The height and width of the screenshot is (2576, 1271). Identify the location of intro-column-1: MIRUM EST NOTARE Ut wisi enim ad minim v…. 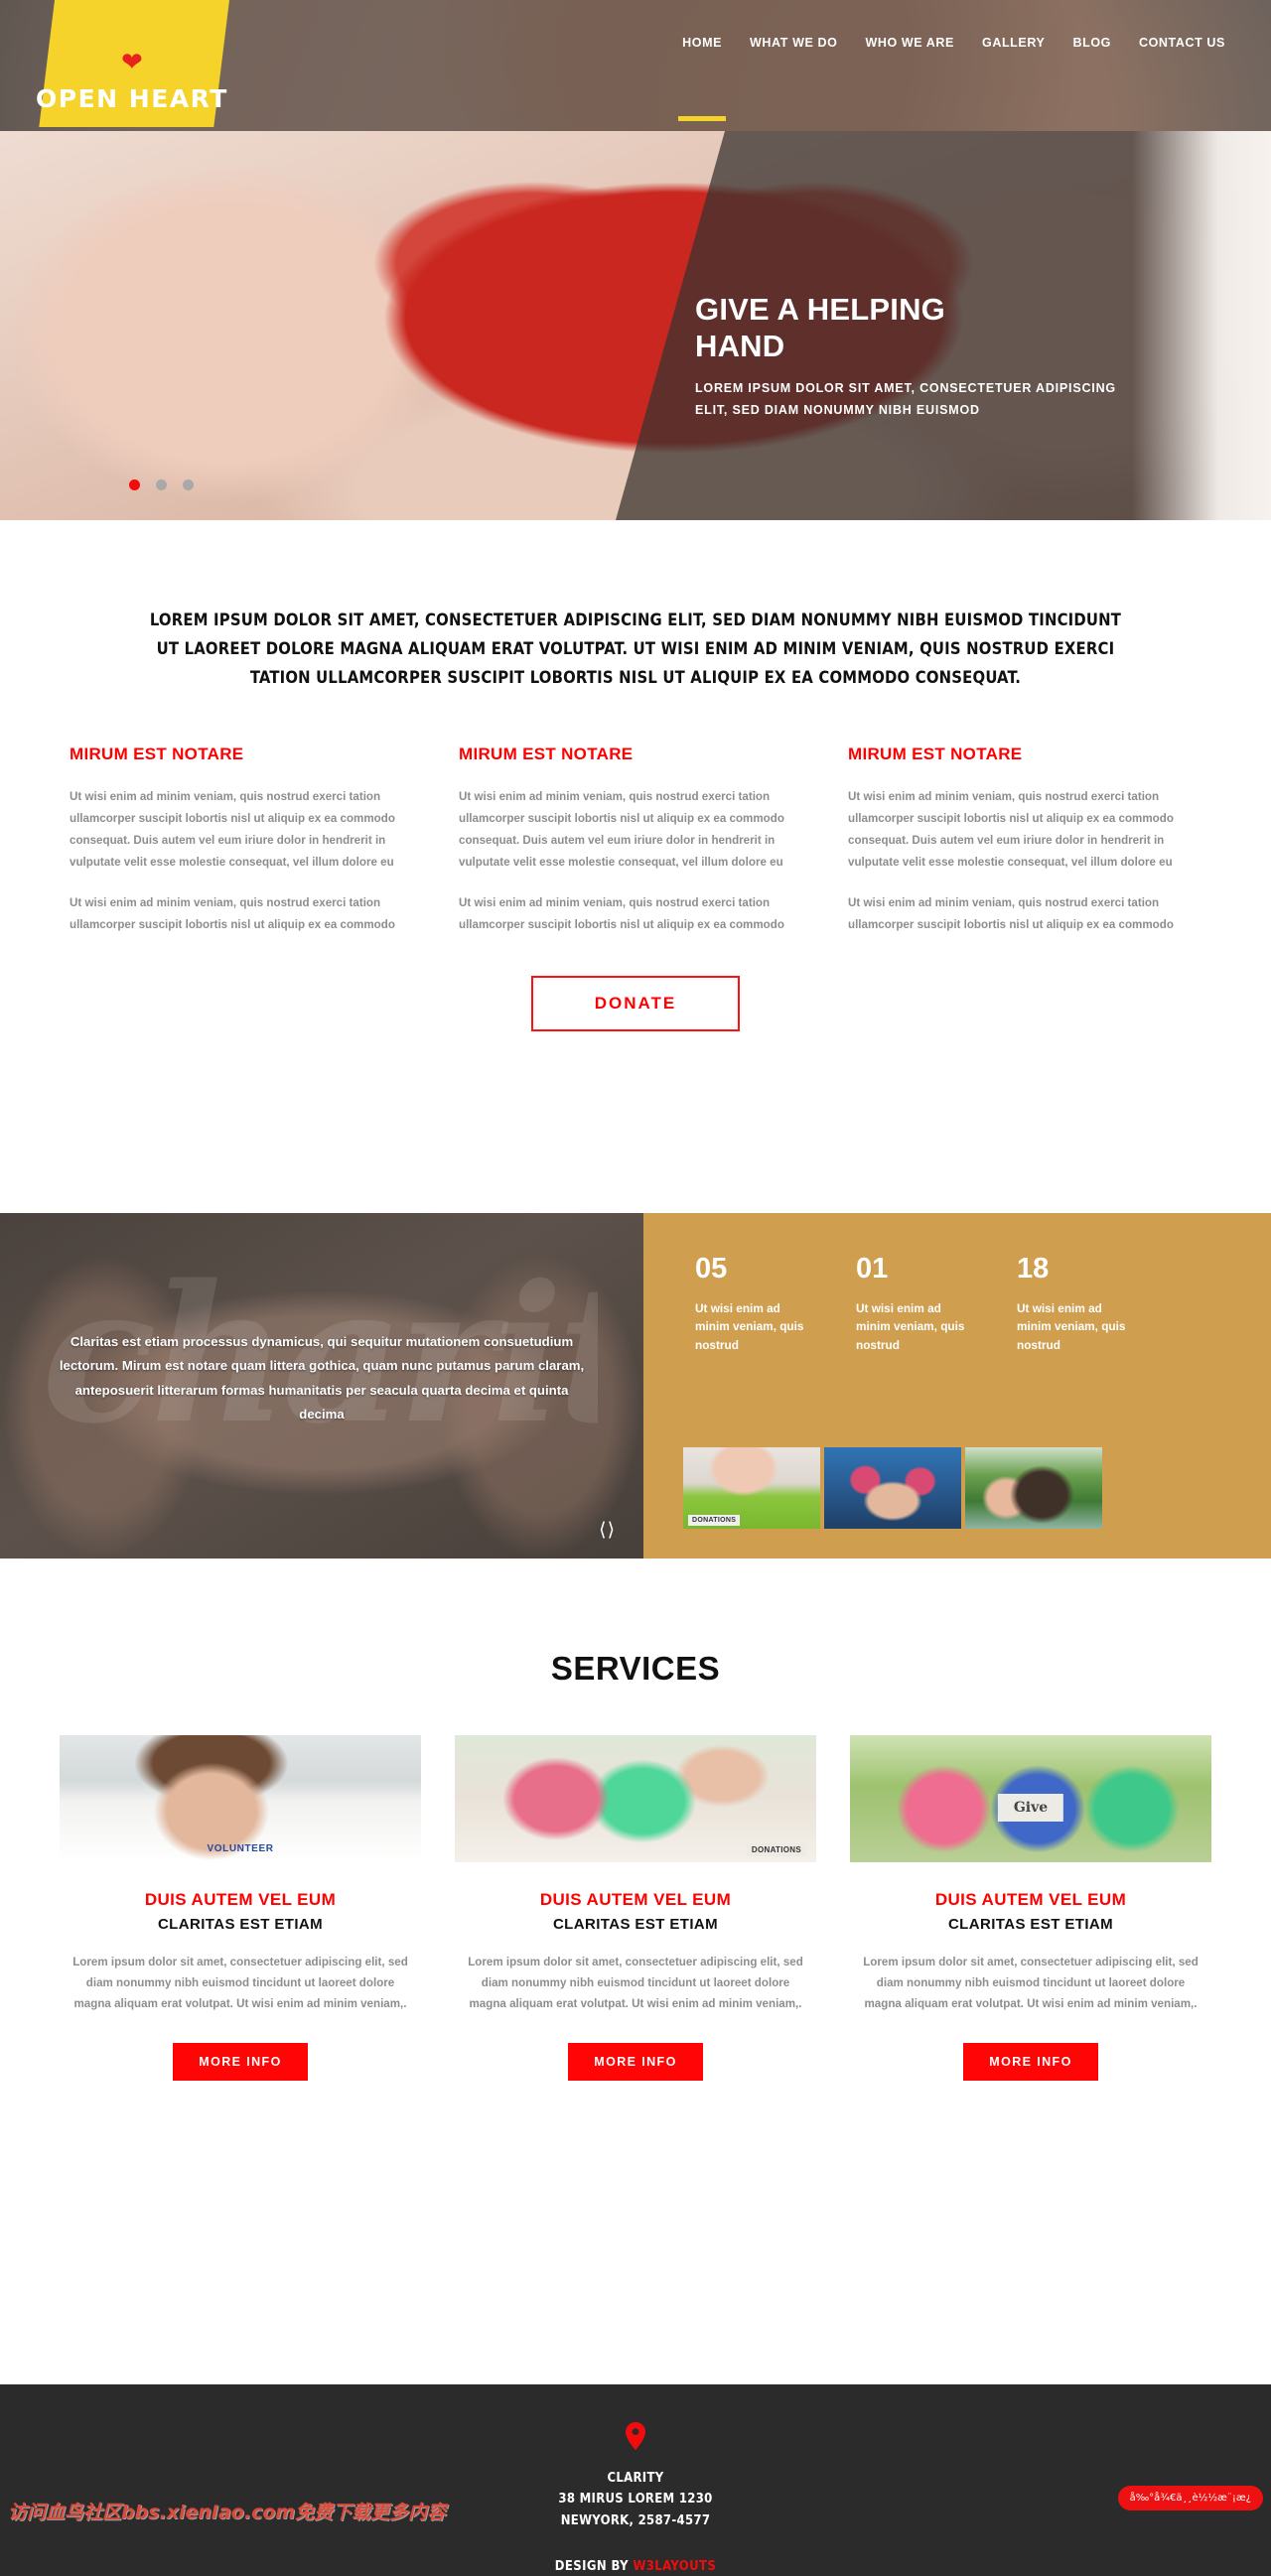
(245, 850).